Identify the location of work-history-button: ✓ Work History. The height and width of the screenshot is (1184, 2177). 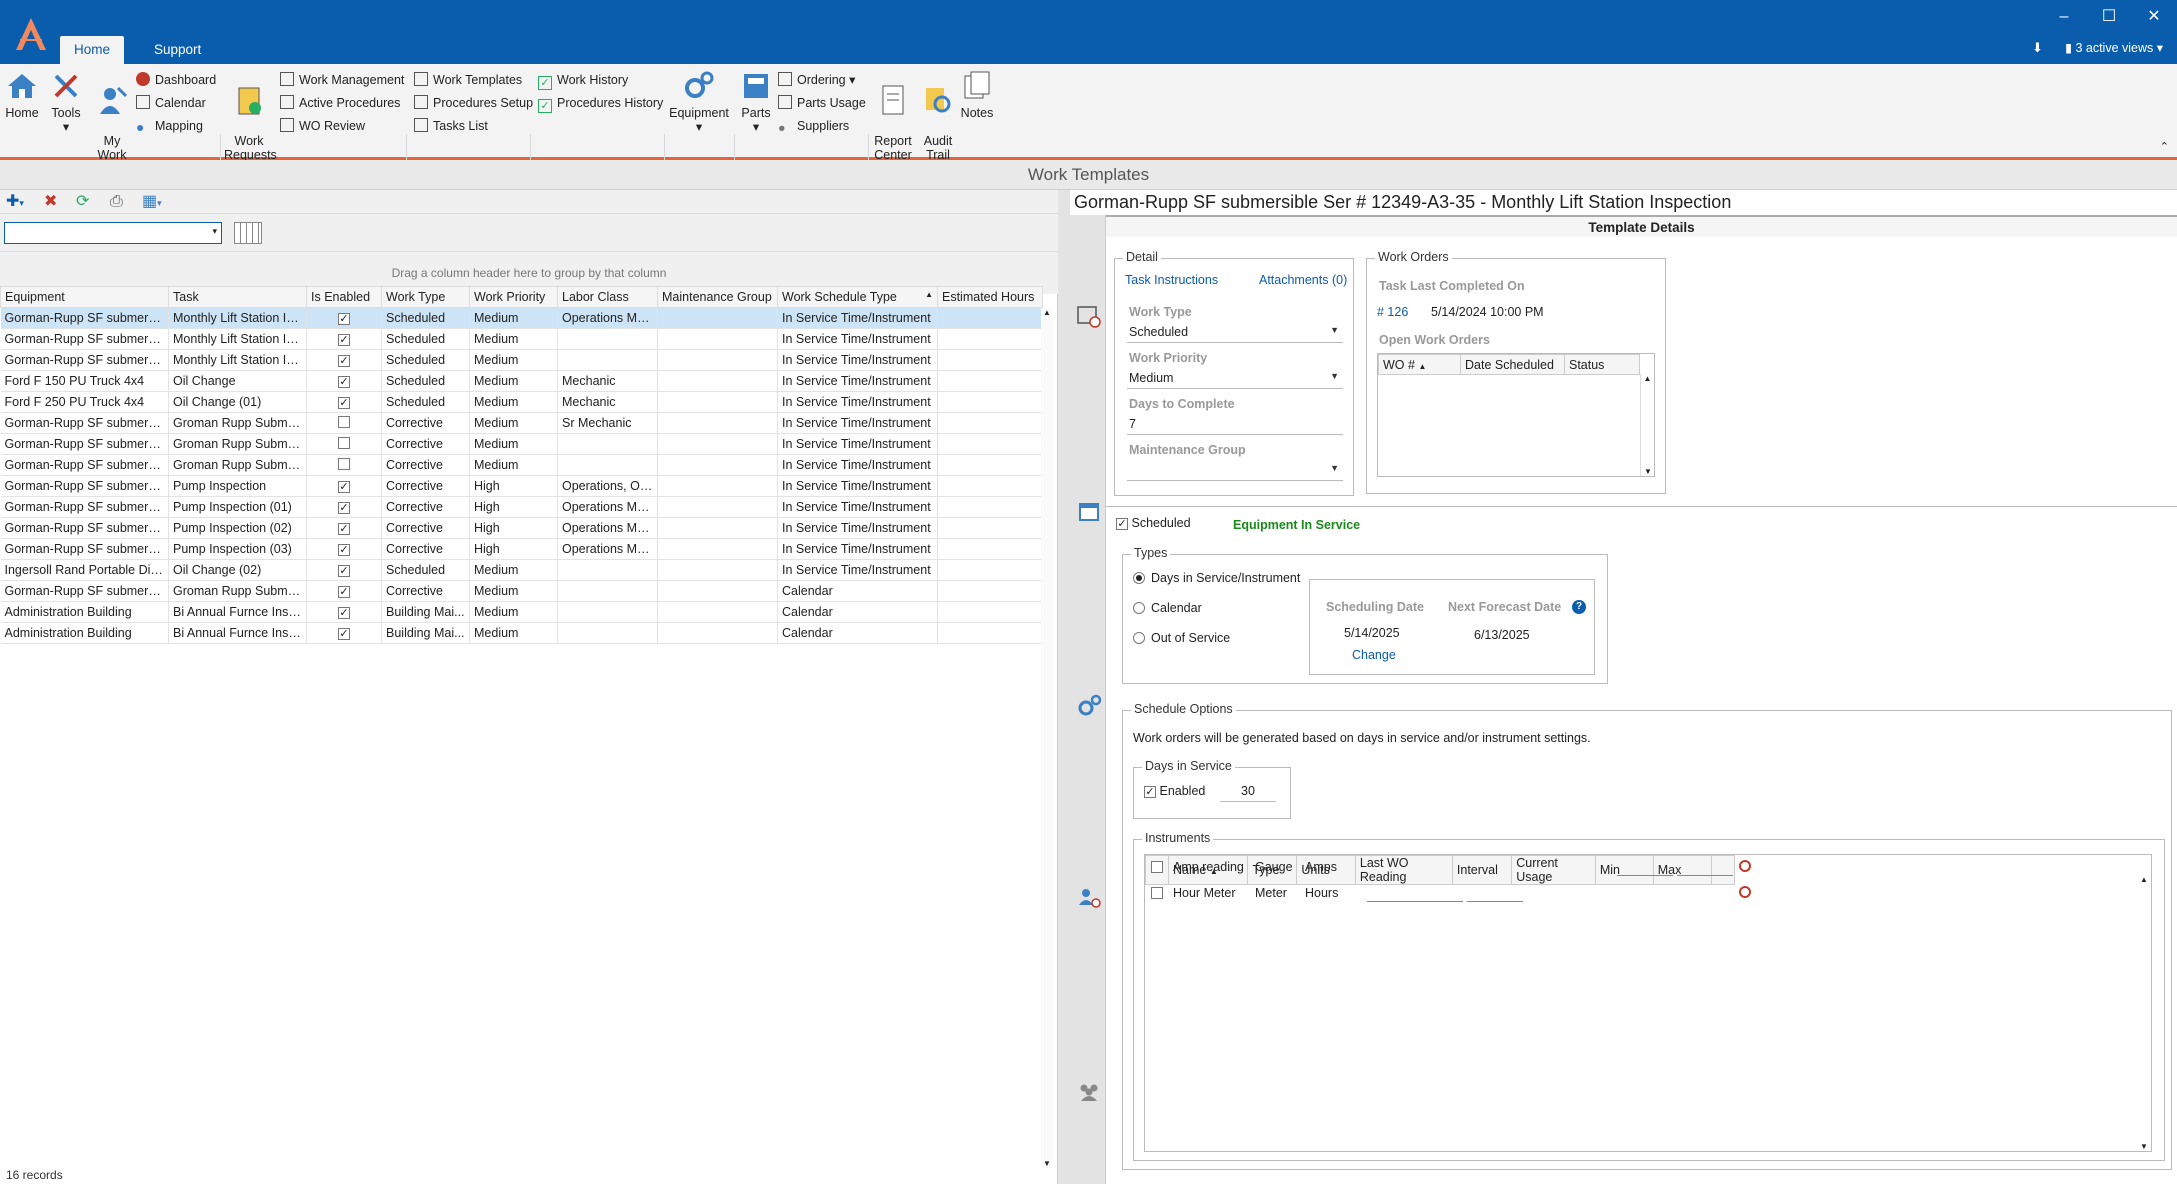
(583, 80).